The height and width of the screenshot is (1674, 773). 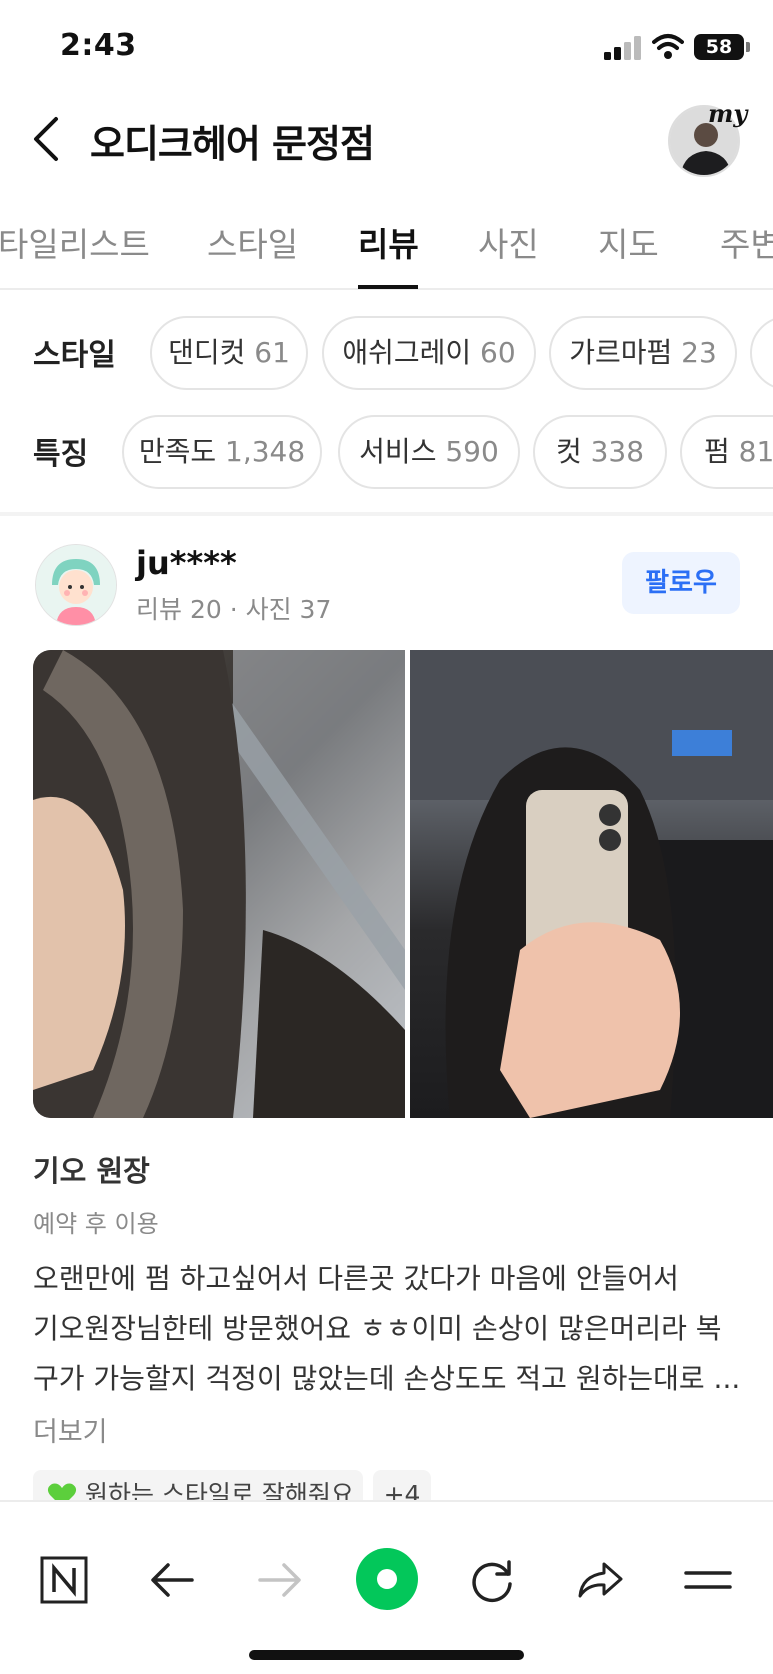 What do you see at coordinates (386, 514) in the screenshot?
I see `section-divider` at bounding box center [386, 514].